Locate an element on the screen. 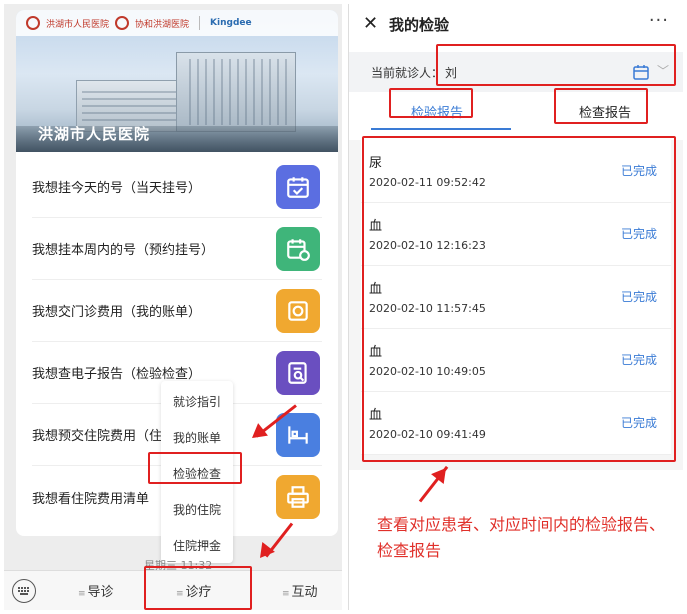  highlight-box-exam-tab is located at coordinates (601, 106).